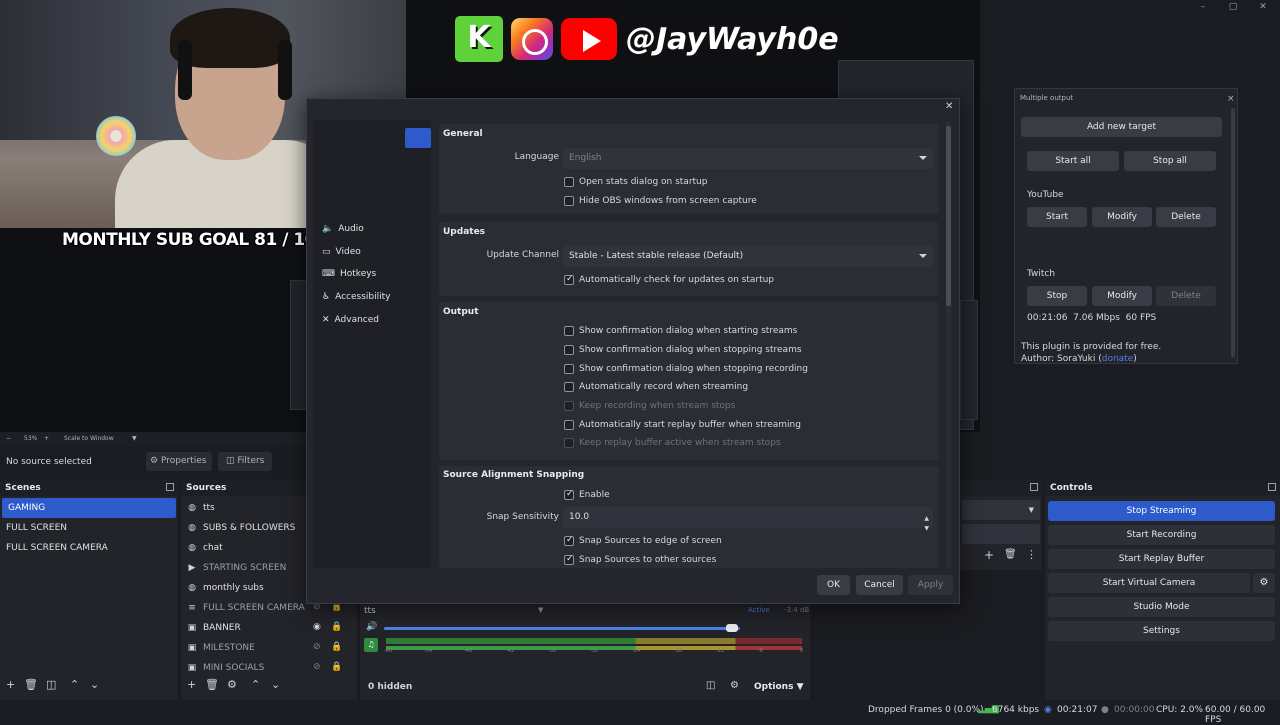  What do you see at coordinates (179, 461) in the screenshot?
I see `properties-button: ⚙ Properties` at bounding box center [179, 461].